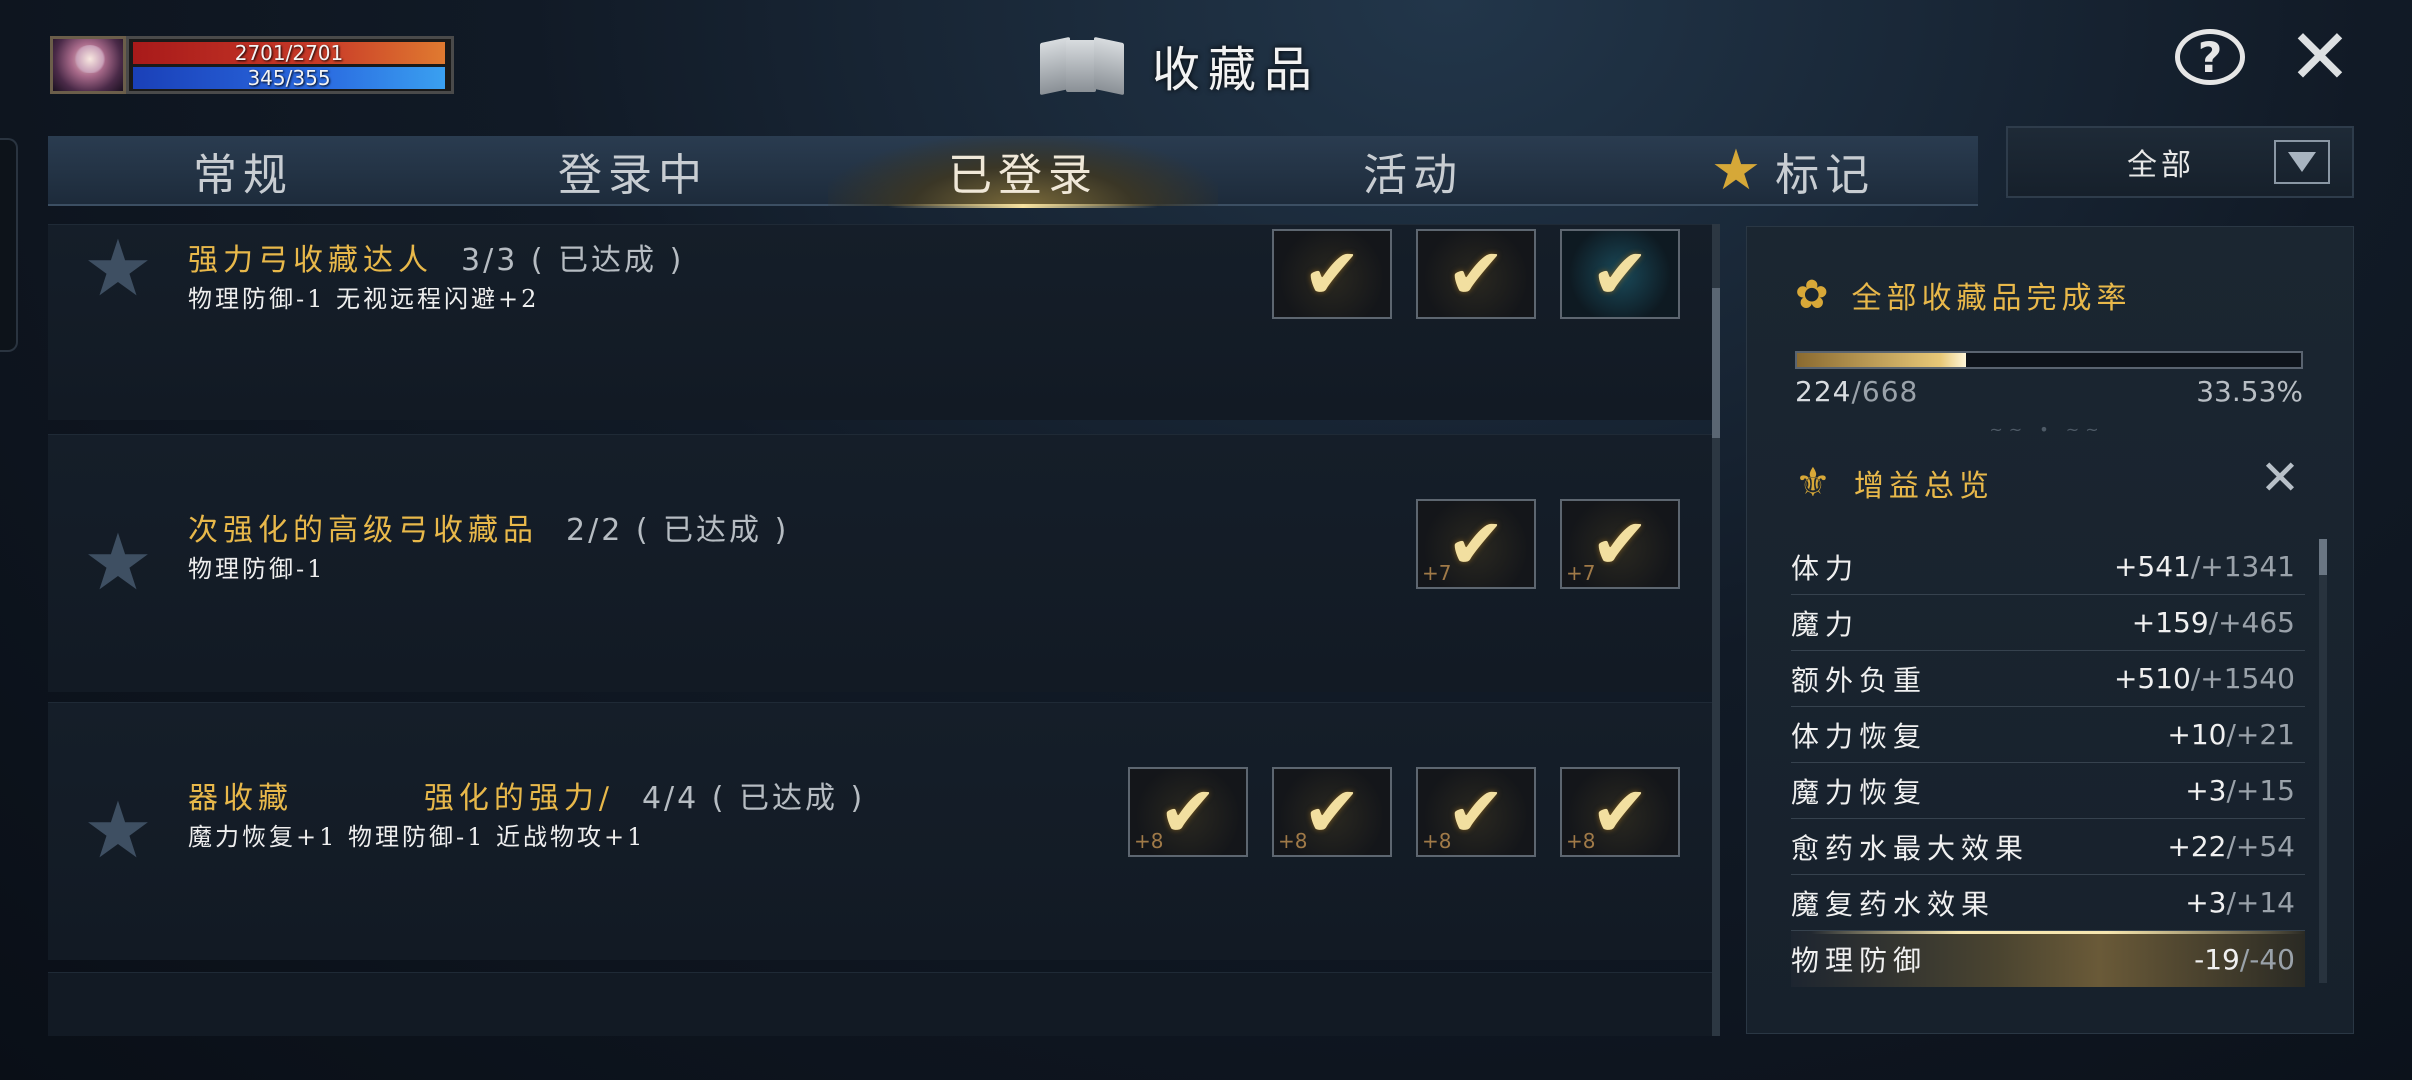 The width and height of the screenshot is (2412, 1080). I want to click on buff-close-button: ✕, so click(2280, 478).